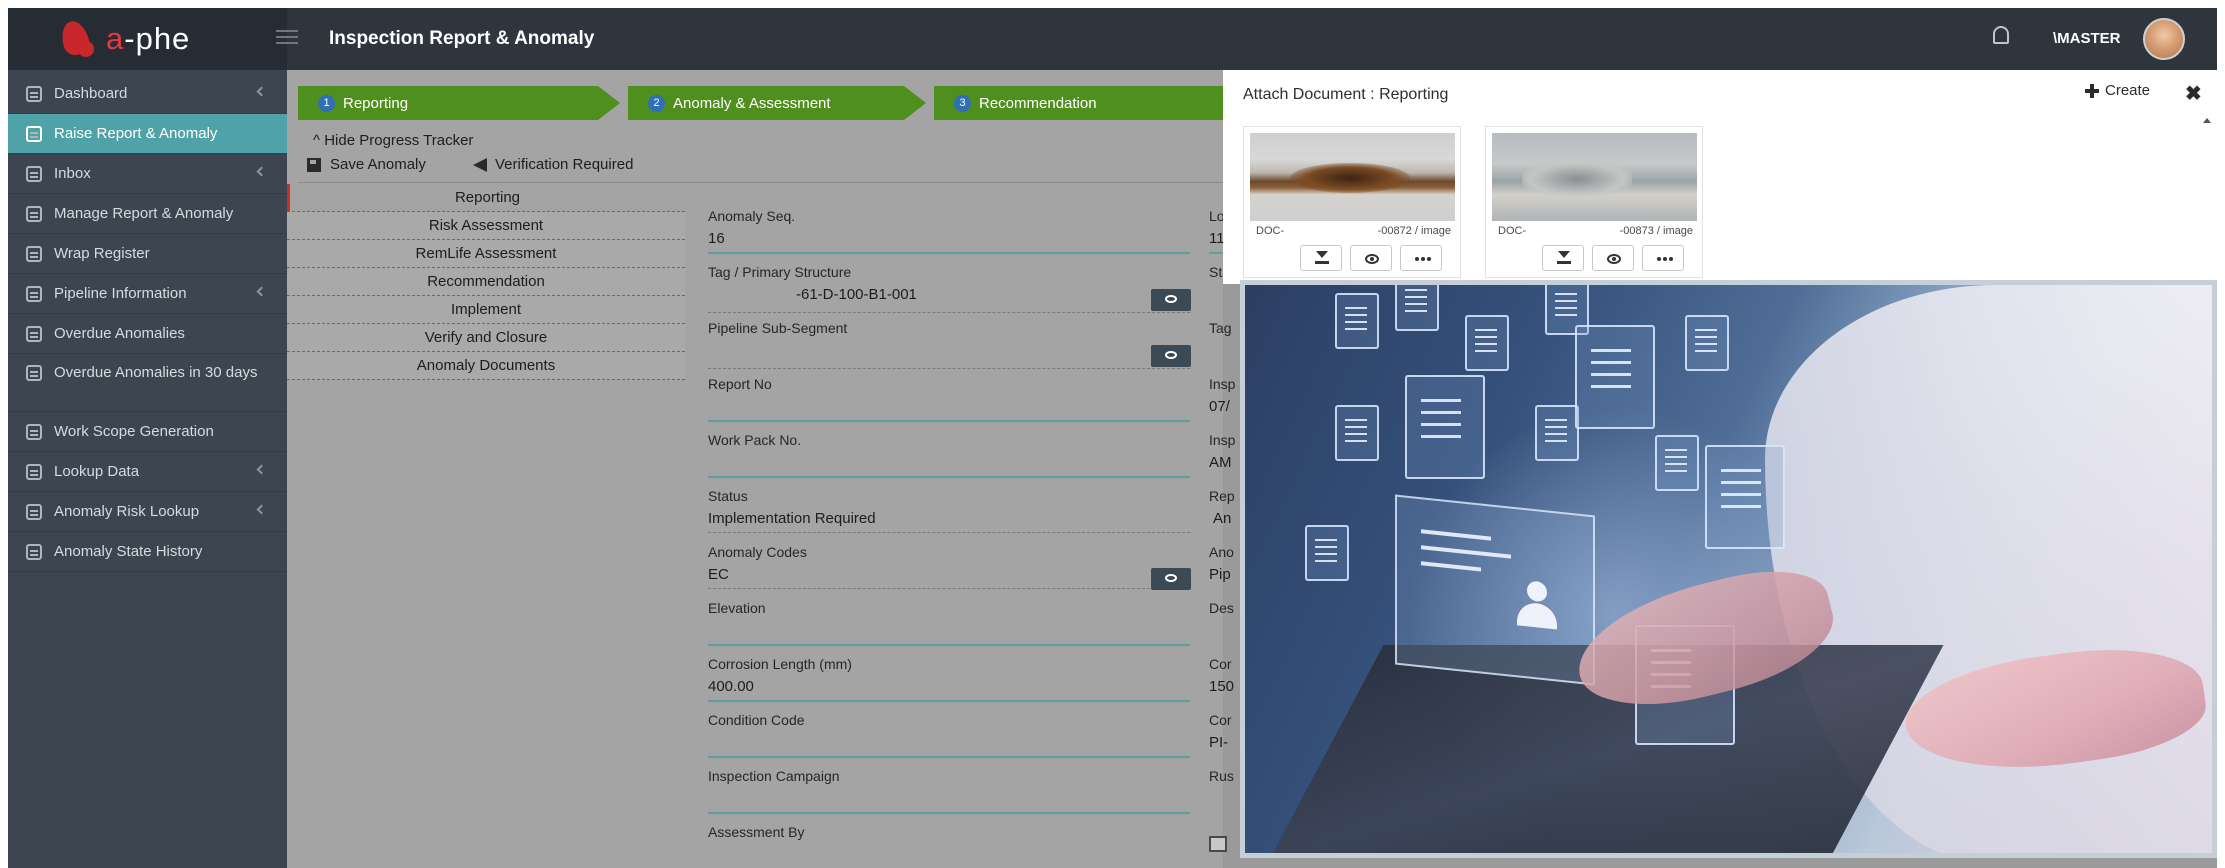 The image size is (2225, 868). I want to click on document-card: DOC- -00873 / image, so click(1594, 202).